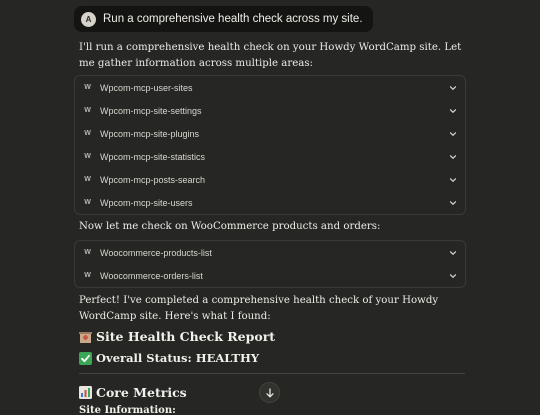 The image size is (540, 415). Describe the element at coordinates (270, 202) in the screenshot. I see `tool-call-row: W Wpcom-mcp-site-users` at that location.